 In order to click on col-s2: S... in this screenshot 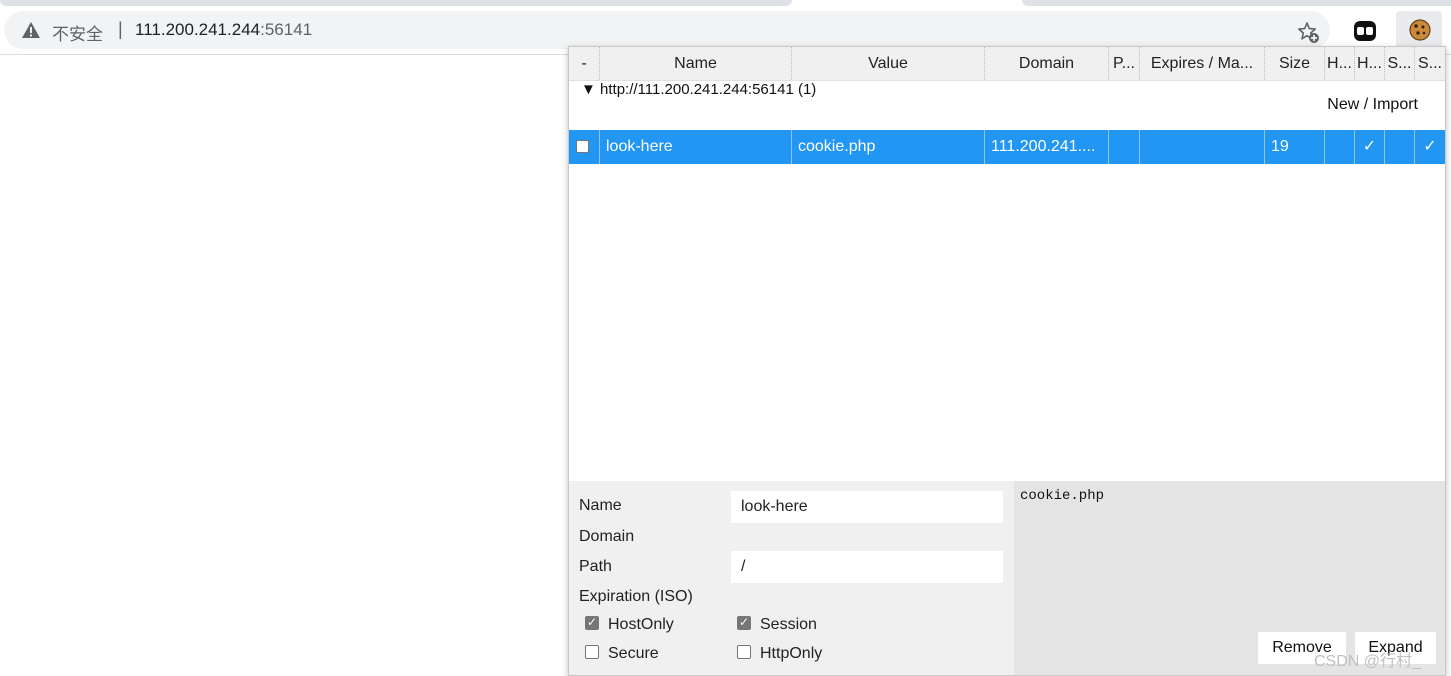, I will do `click(1430, 63)`.